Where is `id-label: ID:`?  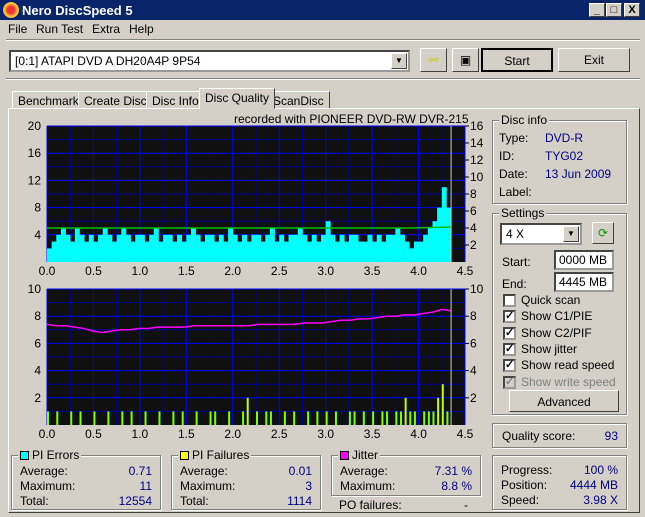 id-label: ID: is located at coordinates (507, 156).